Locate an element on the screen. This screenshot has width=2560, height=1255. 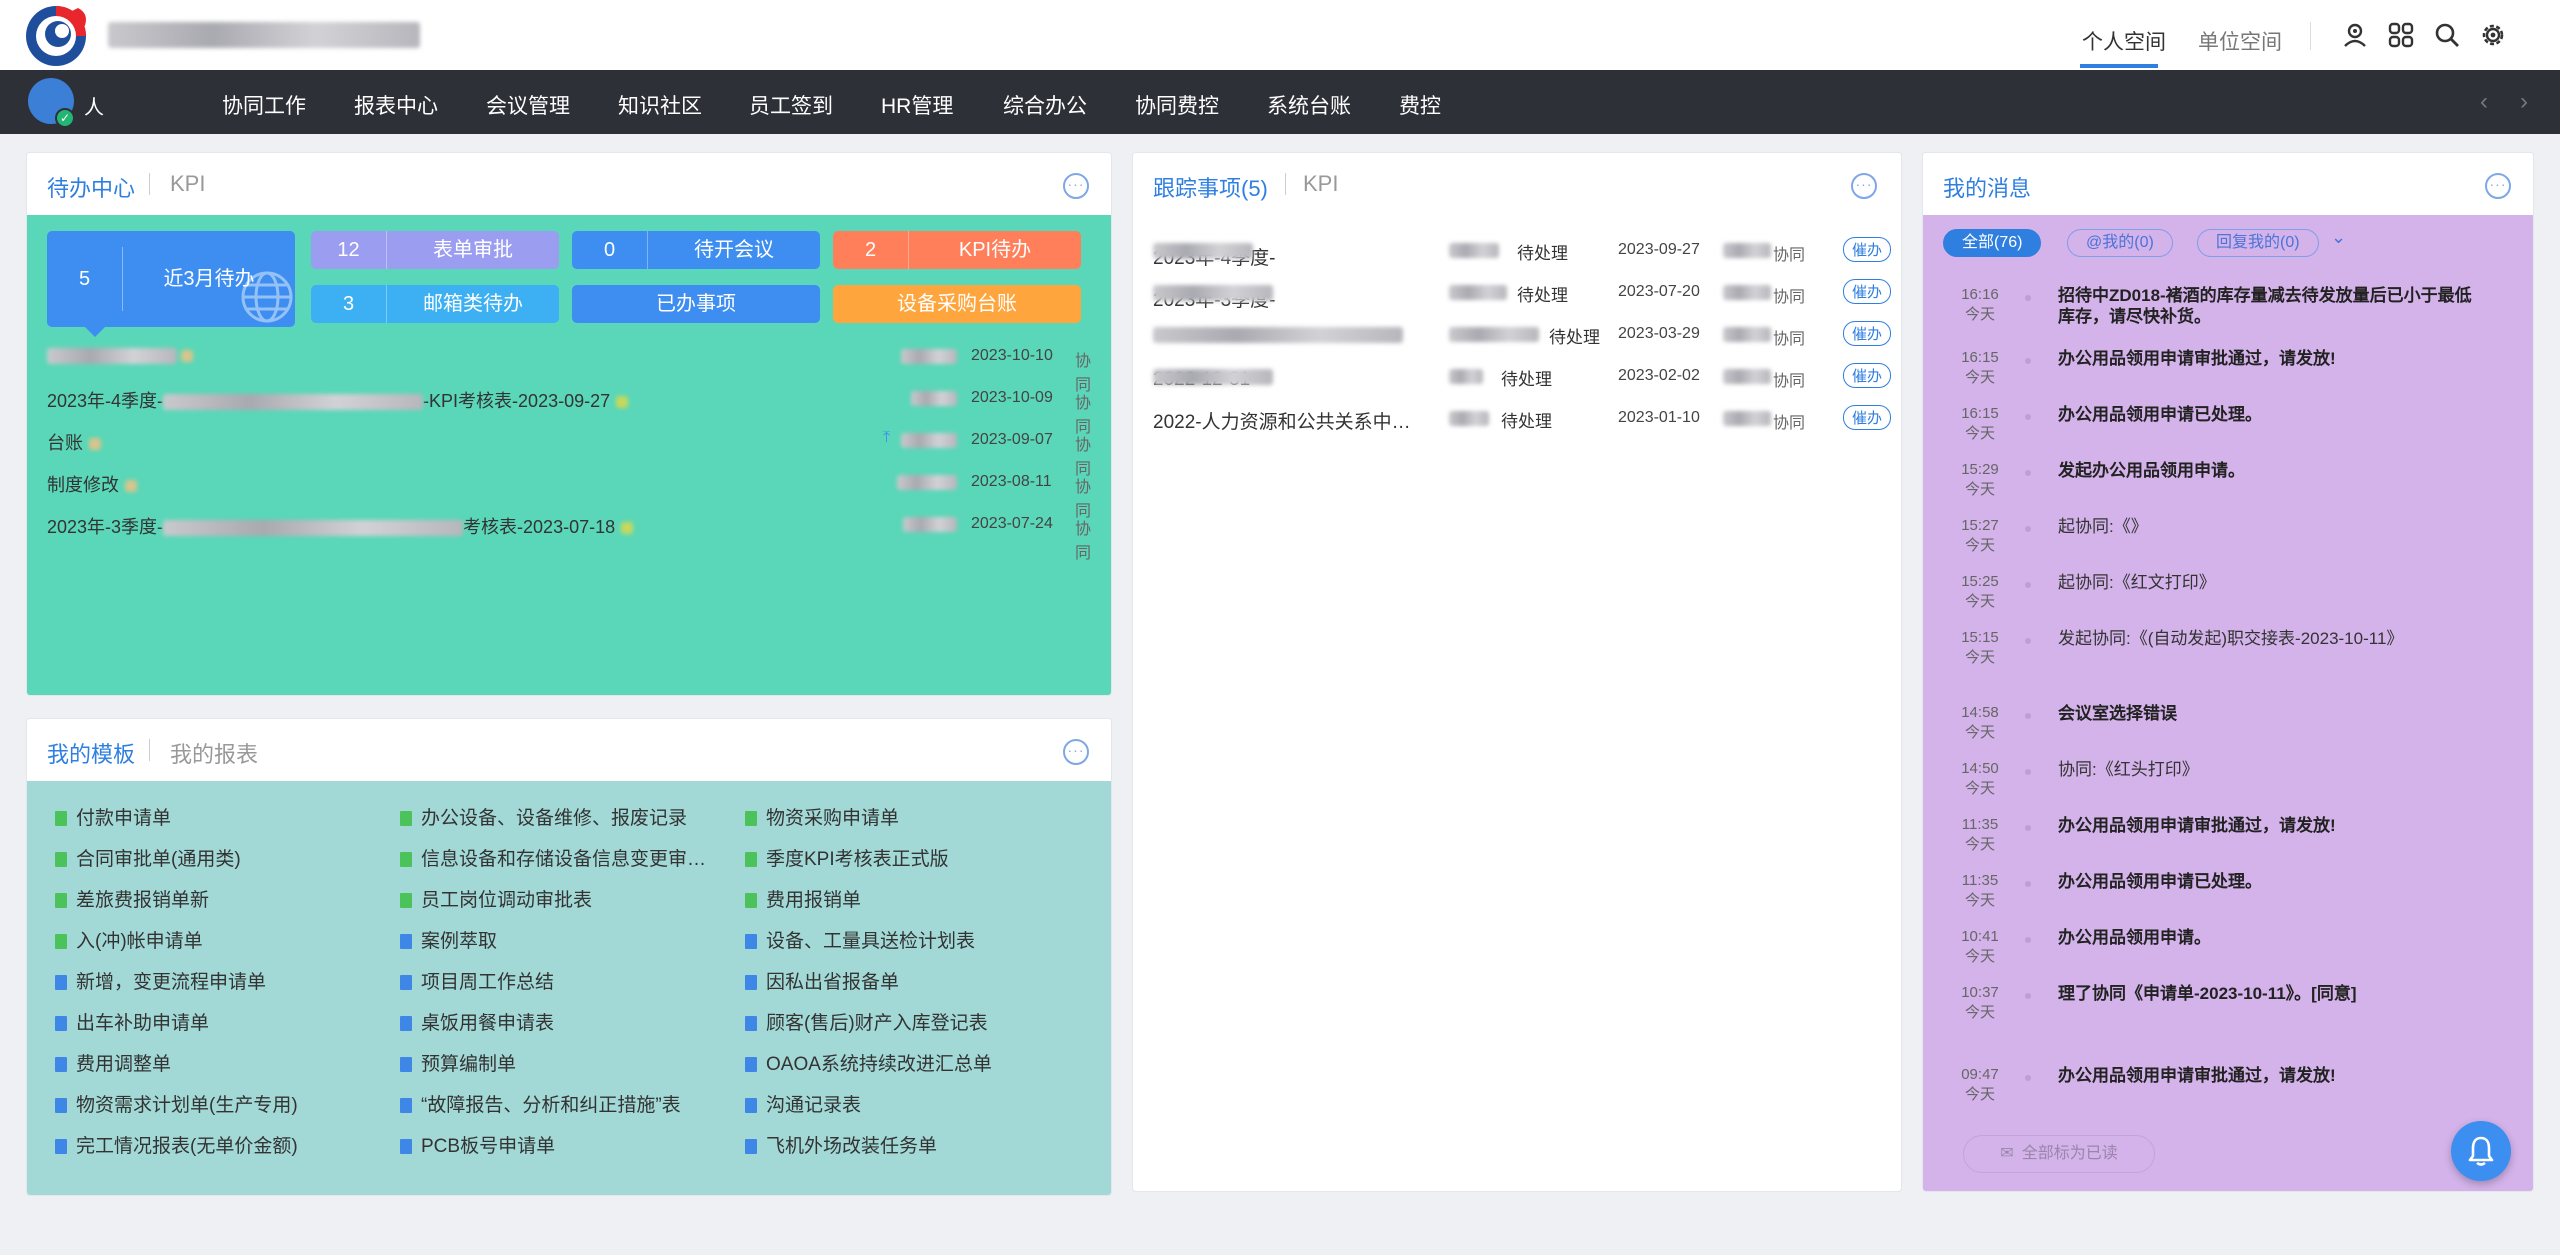
tracking-row: 2022-人力资源和公共关系中… 待处理 2023-01-10 协同 催办 is located at coordinates (1527, 418).